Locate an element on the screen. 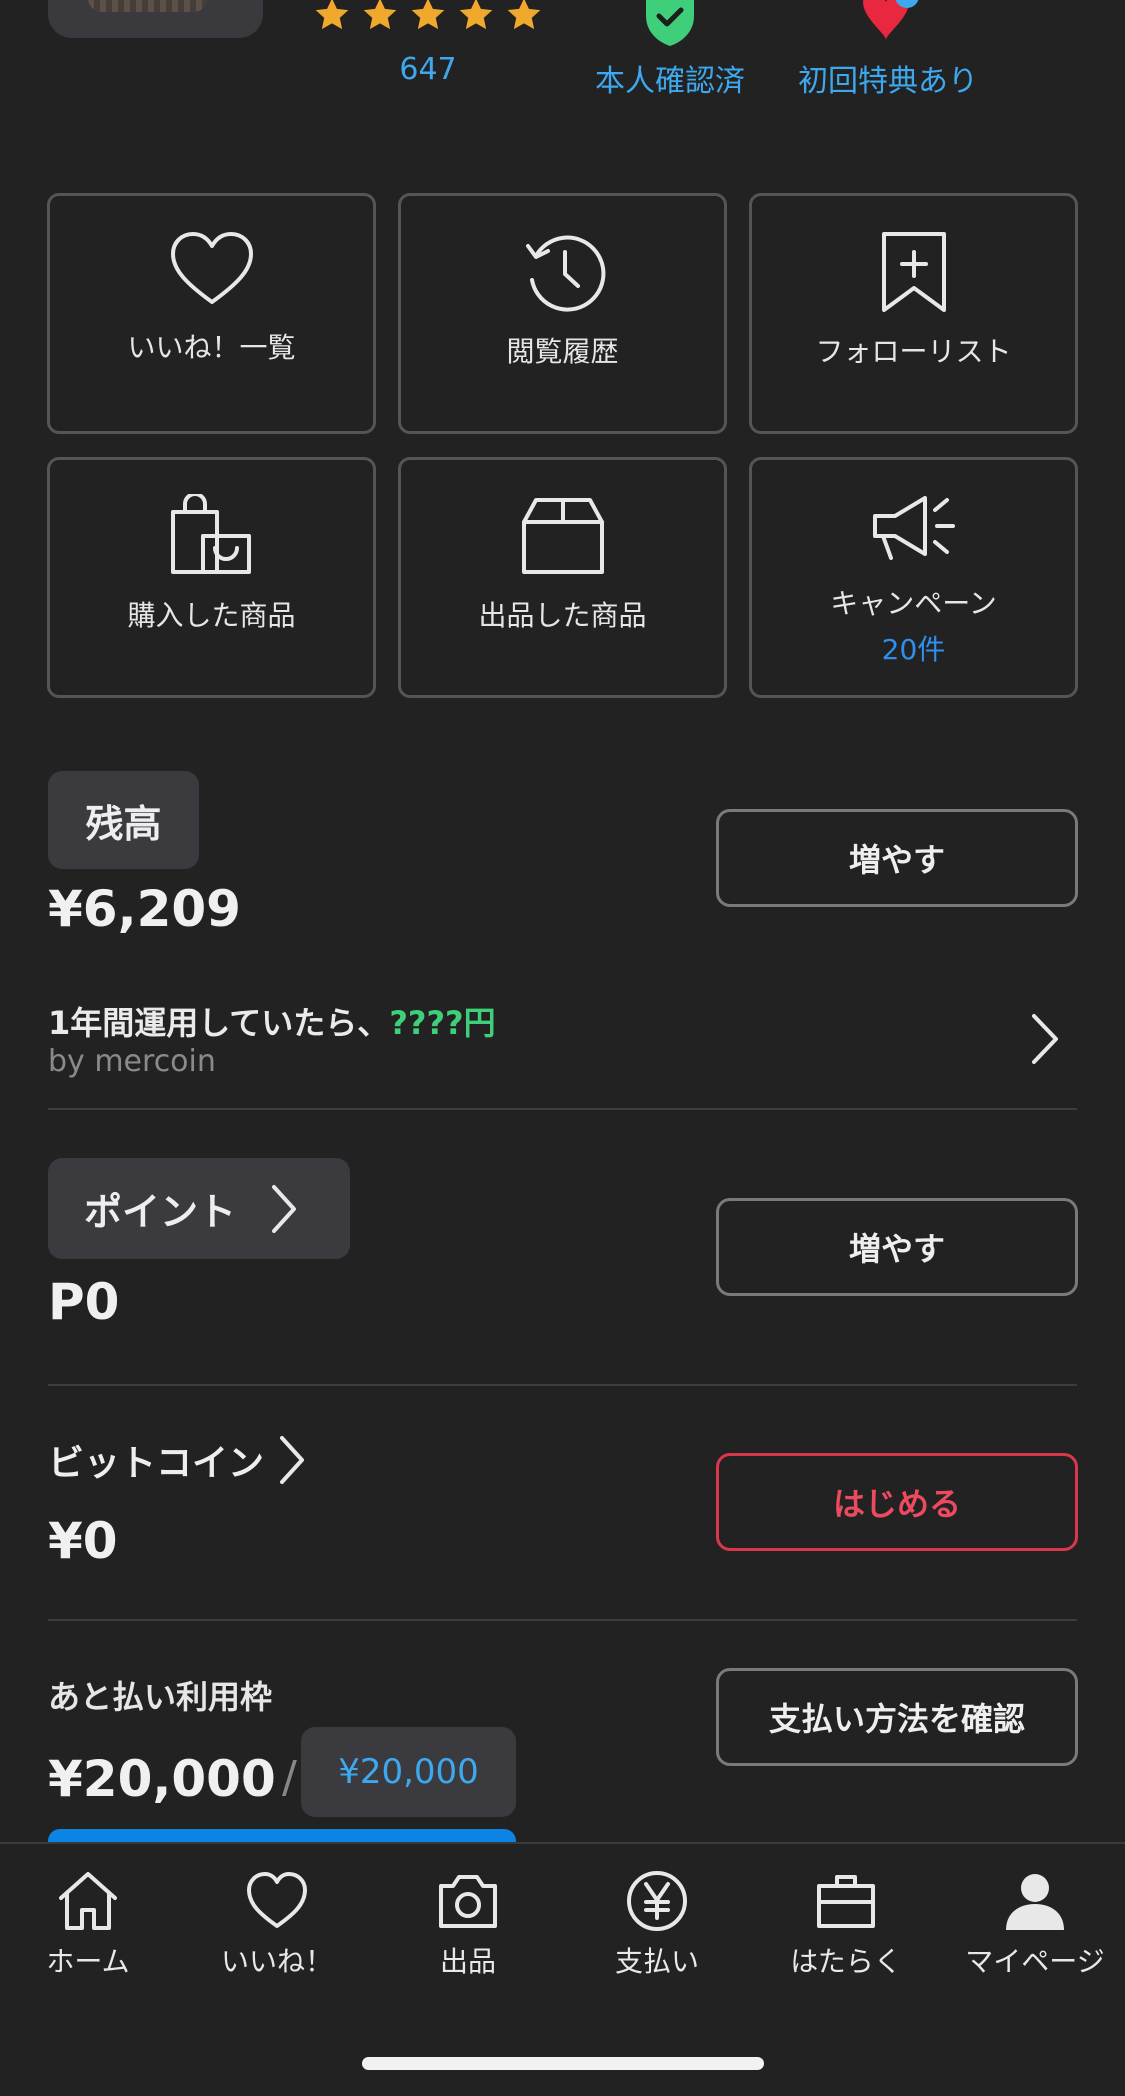  verified-badge-label: 本人確認済 is located at coordinates (670, 81).